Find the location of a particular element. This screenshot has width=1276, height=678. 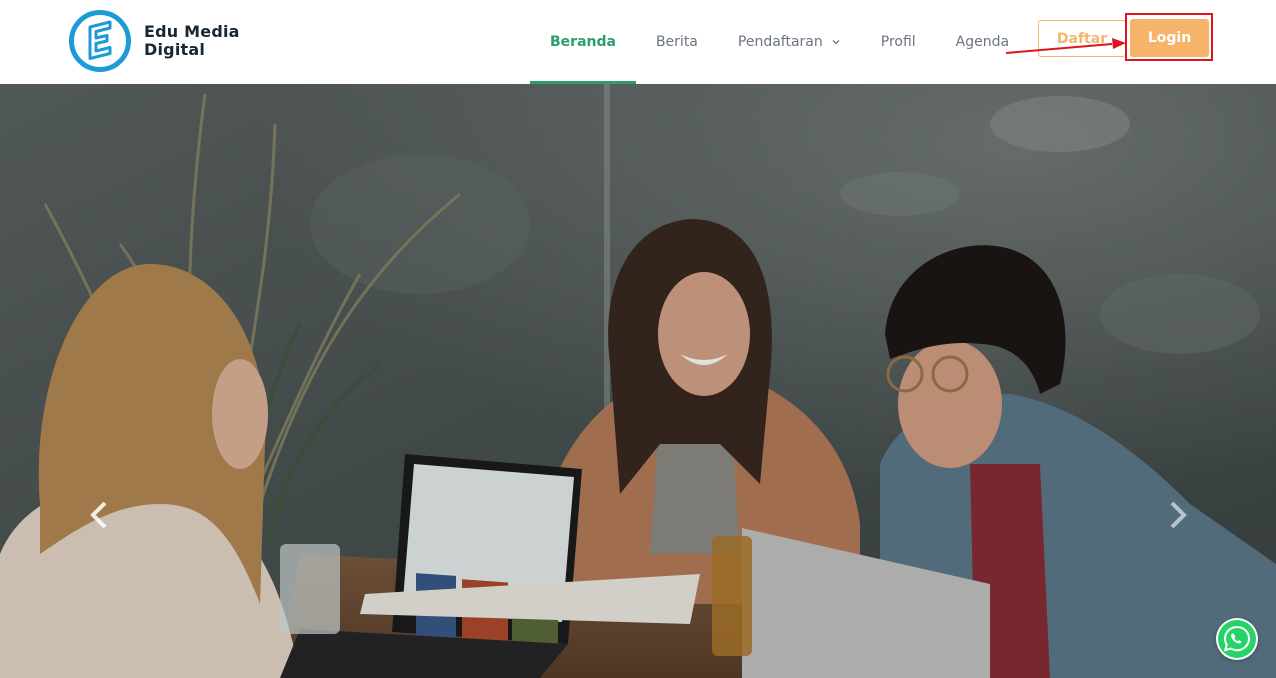

nav-item-label: Profil is located at coordinates (898, 42).